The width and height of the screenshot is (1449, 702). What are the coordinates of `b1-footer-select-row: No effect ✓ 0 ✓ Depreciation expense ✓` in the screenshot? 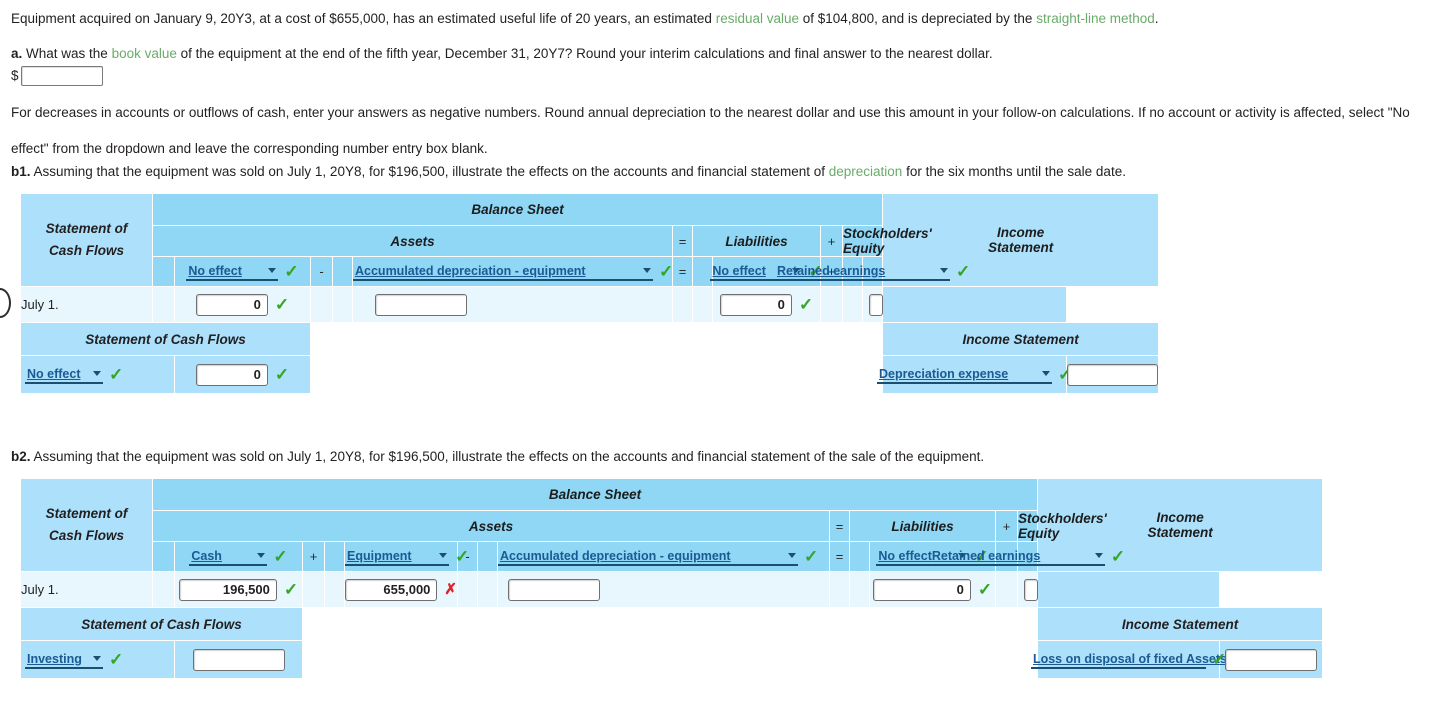 It's located at (590, 374).